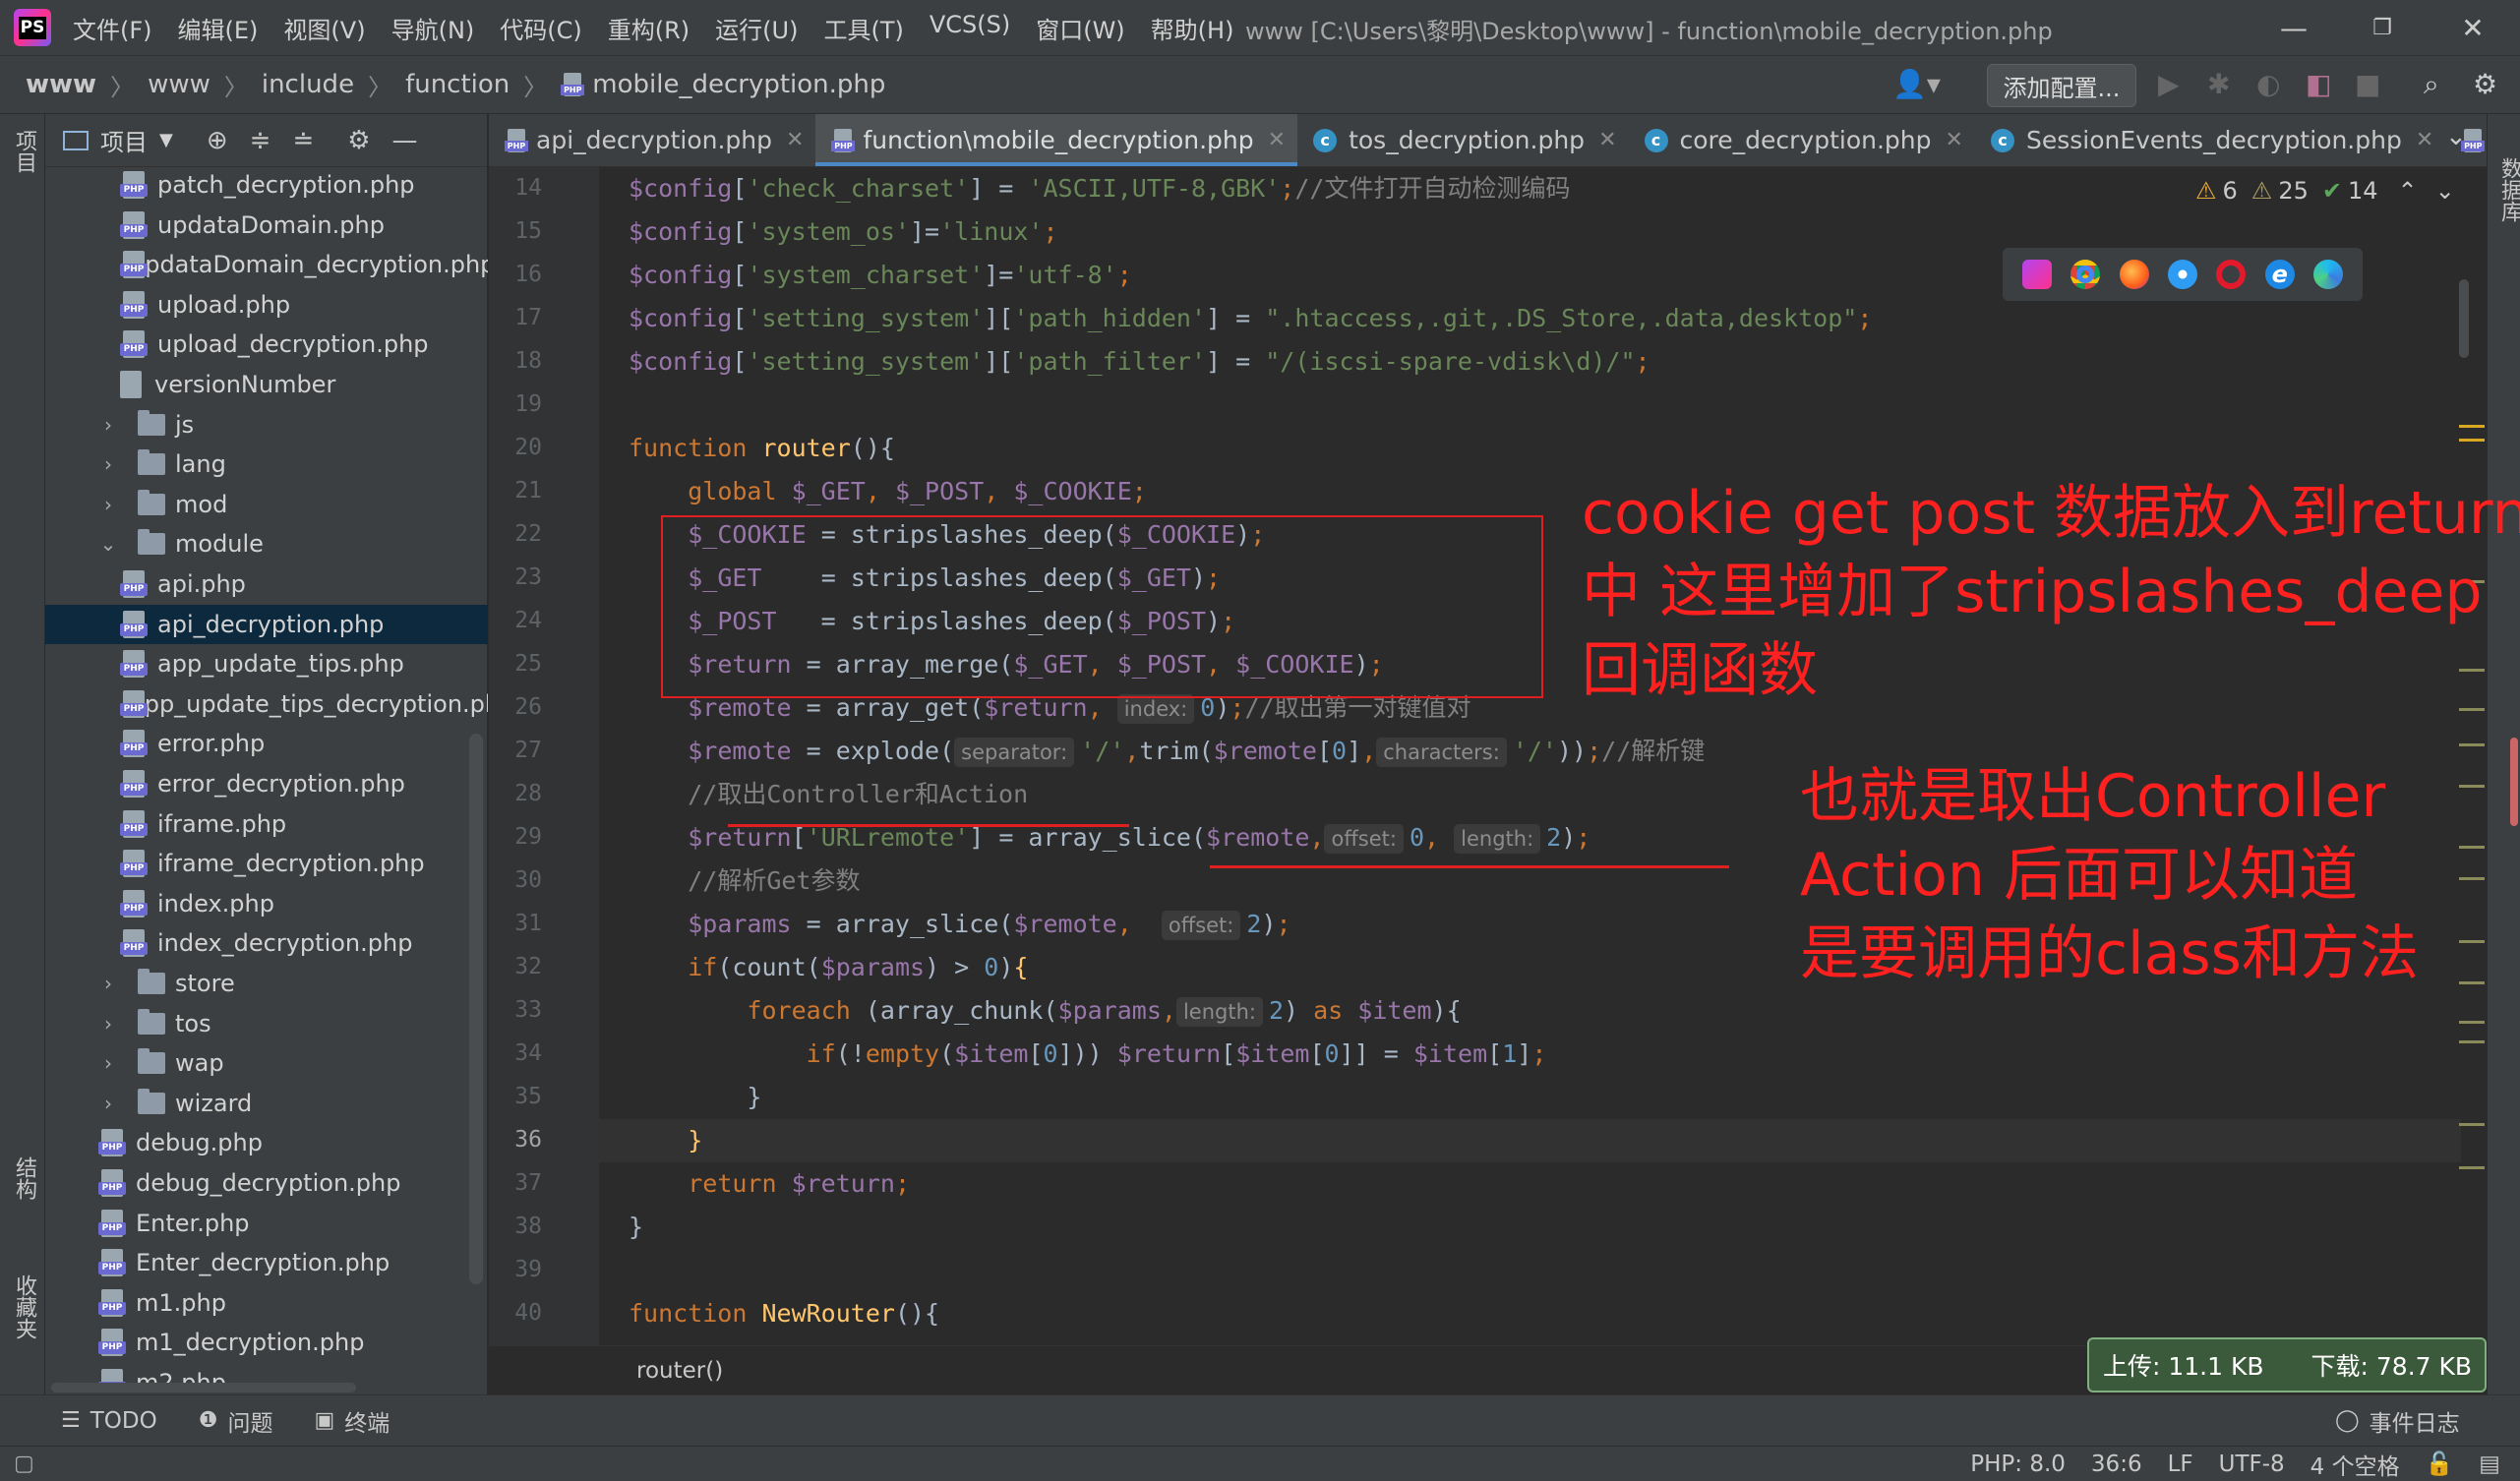  Describe the element at coordinates (2036, 274) in the screenshot. I see `phpstorm-browser-icon` at that location.